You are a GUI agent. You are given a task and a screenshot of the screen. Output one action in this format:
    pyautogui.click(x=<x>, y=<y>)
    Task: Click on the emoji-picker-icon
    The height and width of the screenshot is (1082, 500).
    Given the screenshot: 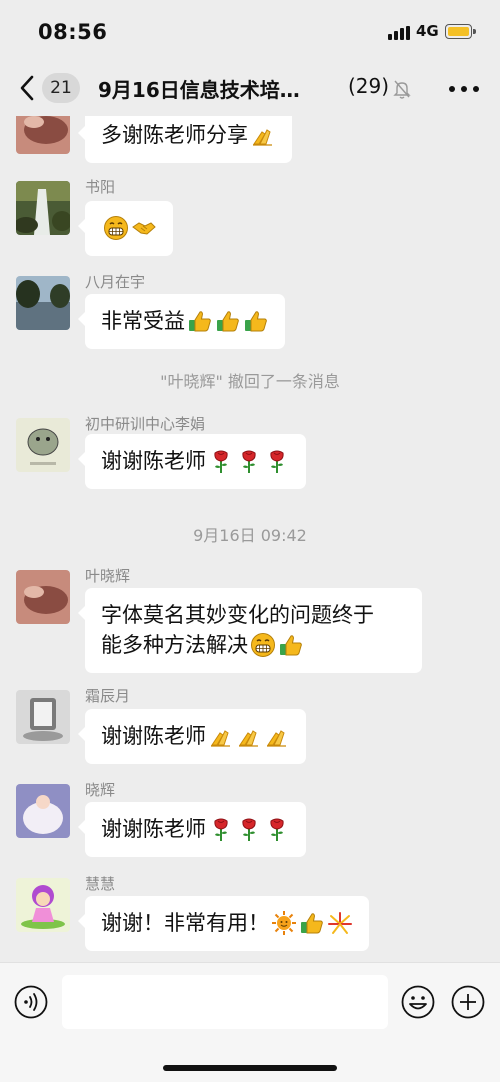 What is the action you would take?
    pyautogui.click(x=418, y=1002)
    